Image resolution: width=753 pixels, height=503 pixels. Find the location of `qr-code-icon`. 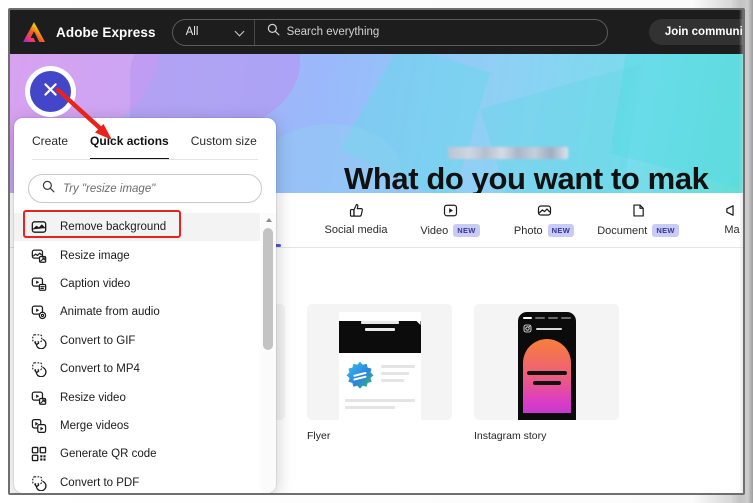

qr-code-icon is located at coordinates (38, 454).